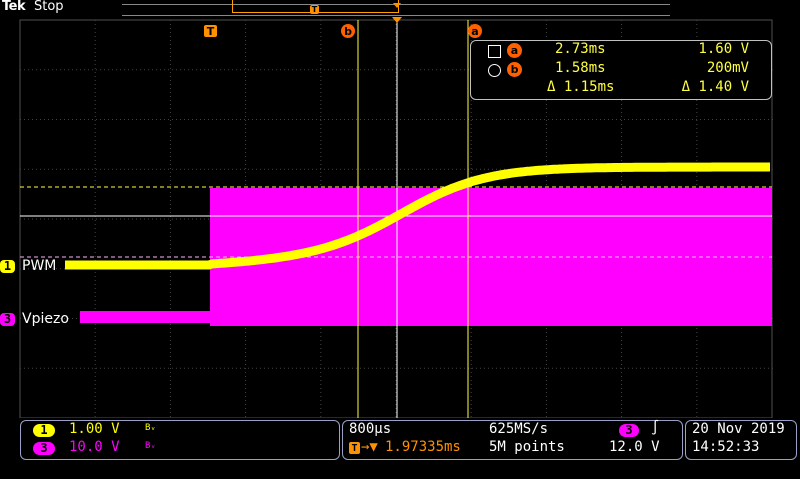 This screenshot has height=479, width=800. Describe the element at coordinates (494, 70) in the screenshot. I see `cursor-b-circle-icon` at that location.